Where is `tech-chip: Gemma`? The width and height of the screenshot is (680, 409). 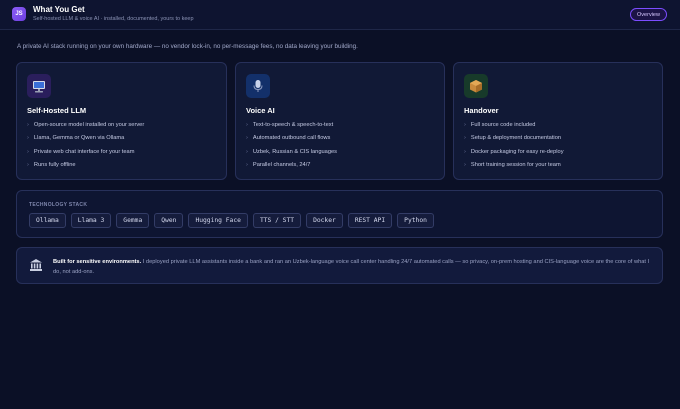
tech-chip: Gemma is located at coordinates (133, 220).